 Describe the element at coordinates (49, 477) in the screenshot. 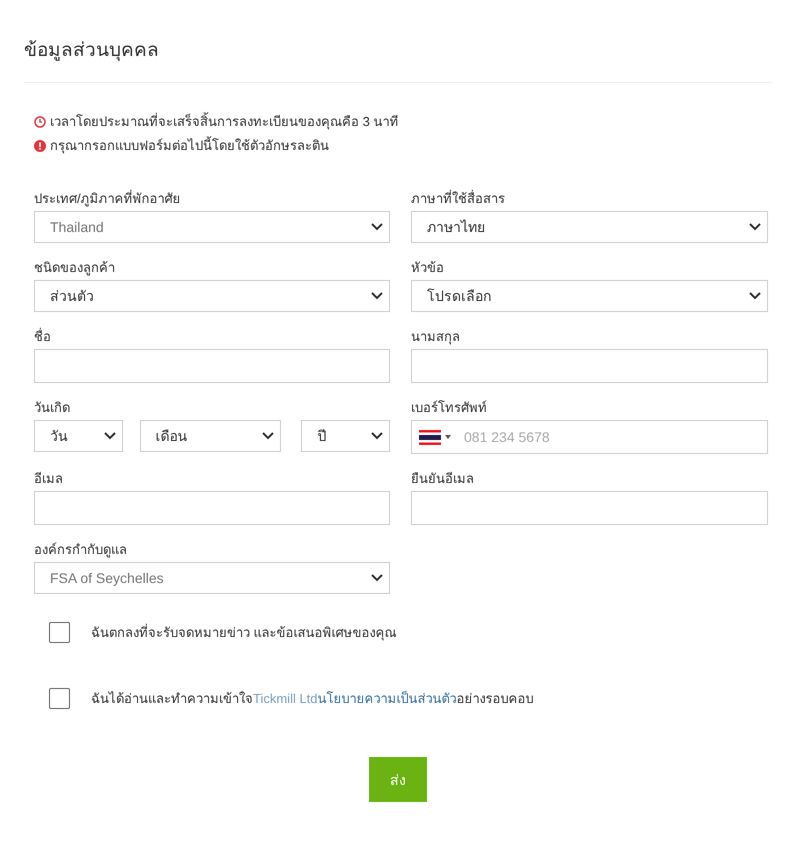

I see `field-label: อีเมล` at that location.